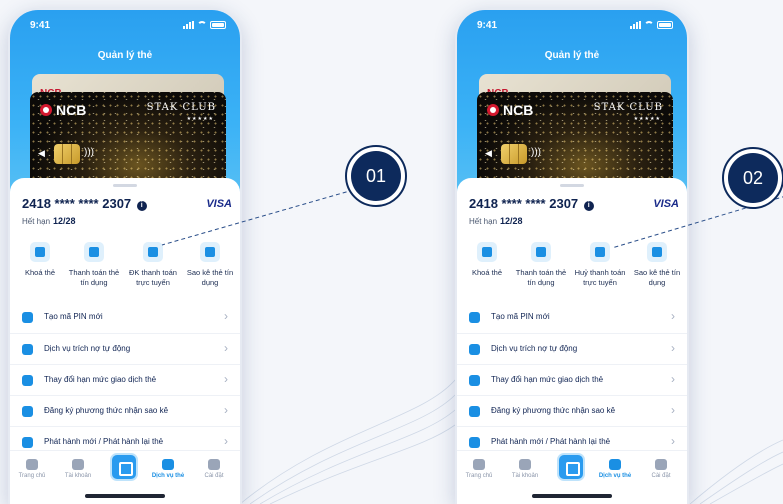  I want to click on home-icon, so click(32, 464).